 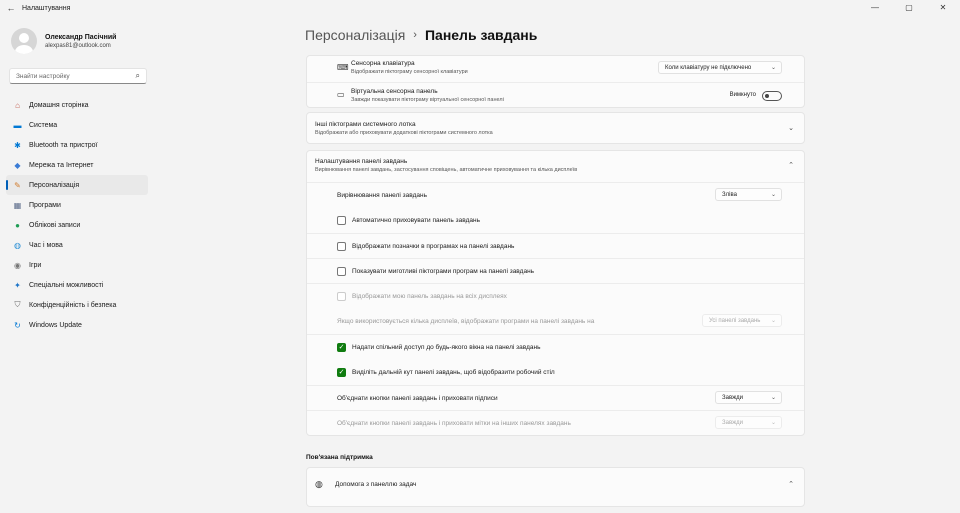 What do you see at coordinates (729, 194) in the screenshot?
I see `alignment-value: Зліва` at bounding box center [729, 194].